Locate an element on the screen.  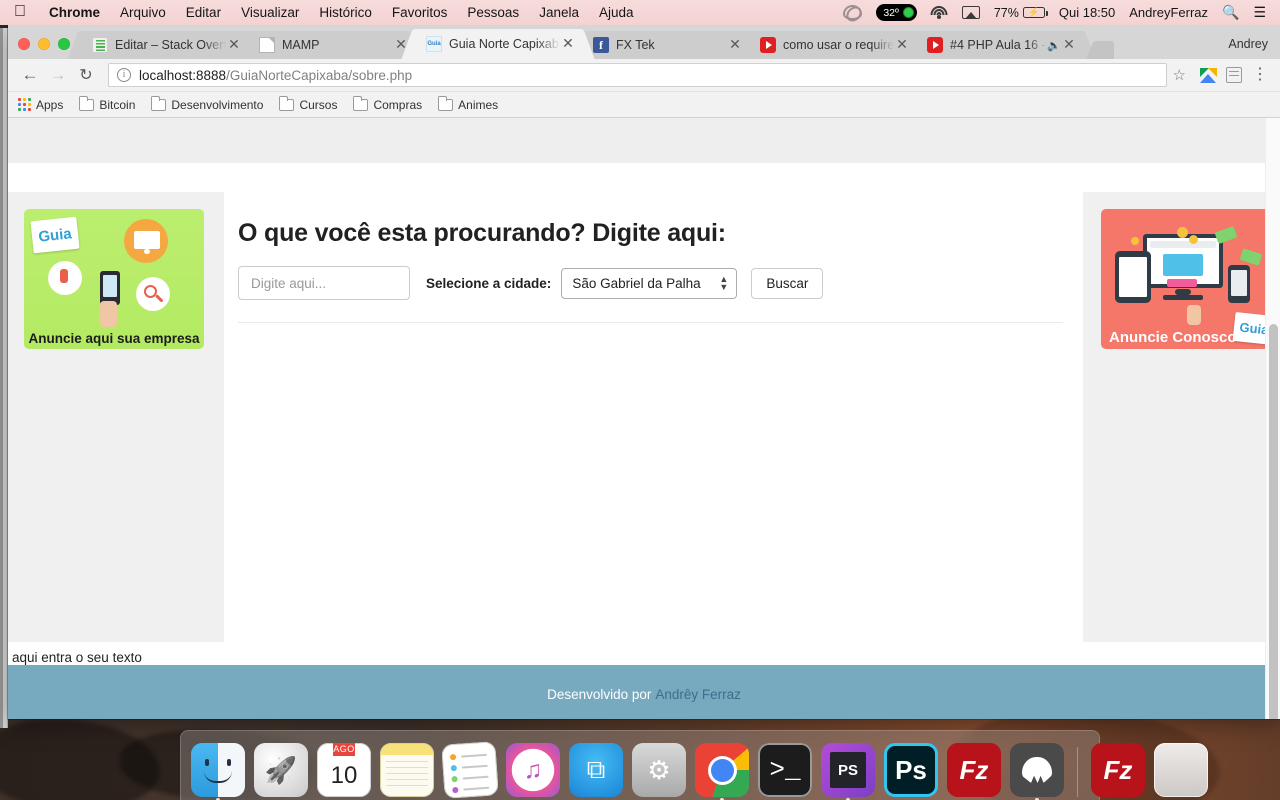
chevron-updown-icon: ▲ ▼ is located at coordinates (724, 283).